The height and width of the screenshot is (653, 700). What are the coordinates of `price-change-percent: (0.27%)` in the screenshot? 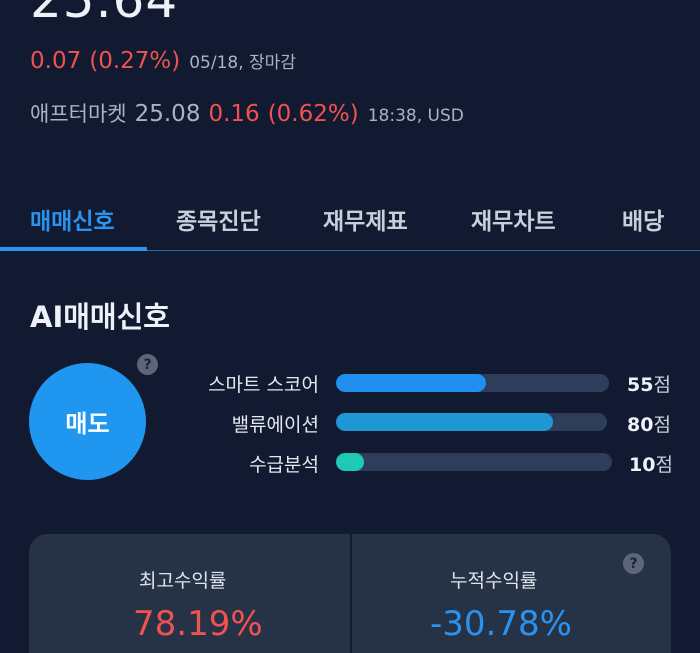 It's located at (135, 61).